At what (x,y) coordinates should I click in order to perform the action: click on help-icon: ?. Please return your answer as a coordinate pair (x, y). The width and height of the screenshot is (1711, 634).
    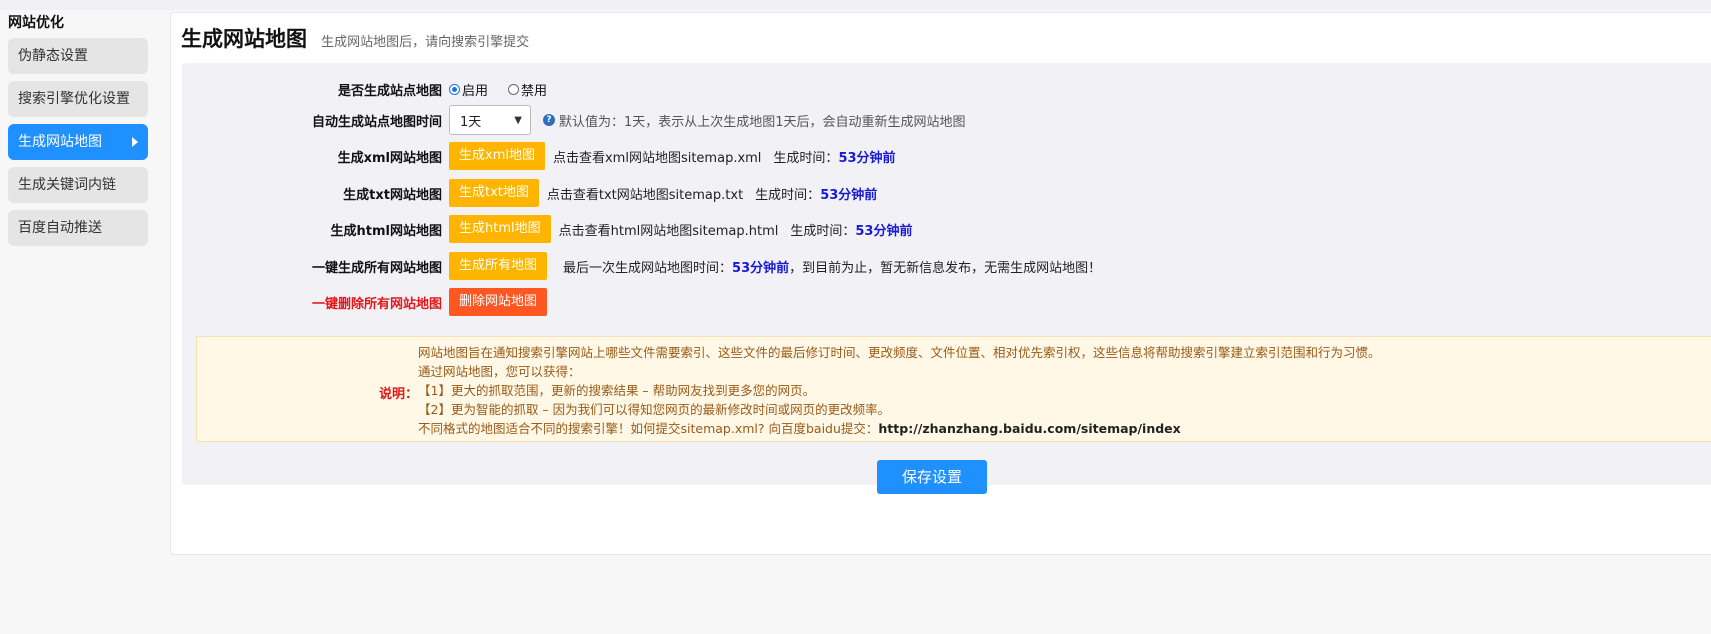
    Looking at the image, I should click on (549, 120).